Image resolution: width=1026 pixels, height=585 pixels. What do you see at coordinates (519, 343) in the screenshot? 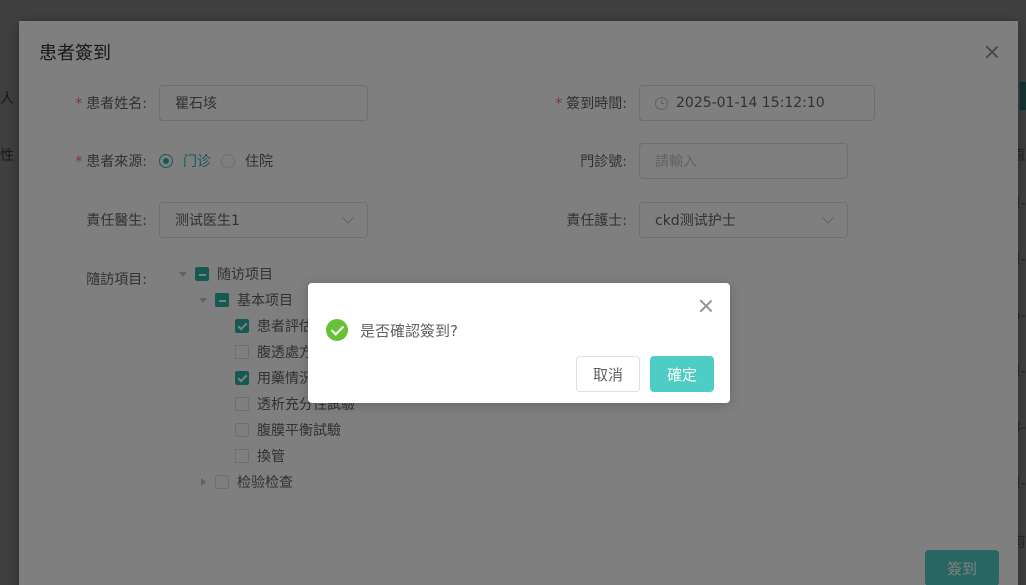
I see `confirm-messagebox: 是否確認簽到? 取消 確定` at bounding box center [519, 343].